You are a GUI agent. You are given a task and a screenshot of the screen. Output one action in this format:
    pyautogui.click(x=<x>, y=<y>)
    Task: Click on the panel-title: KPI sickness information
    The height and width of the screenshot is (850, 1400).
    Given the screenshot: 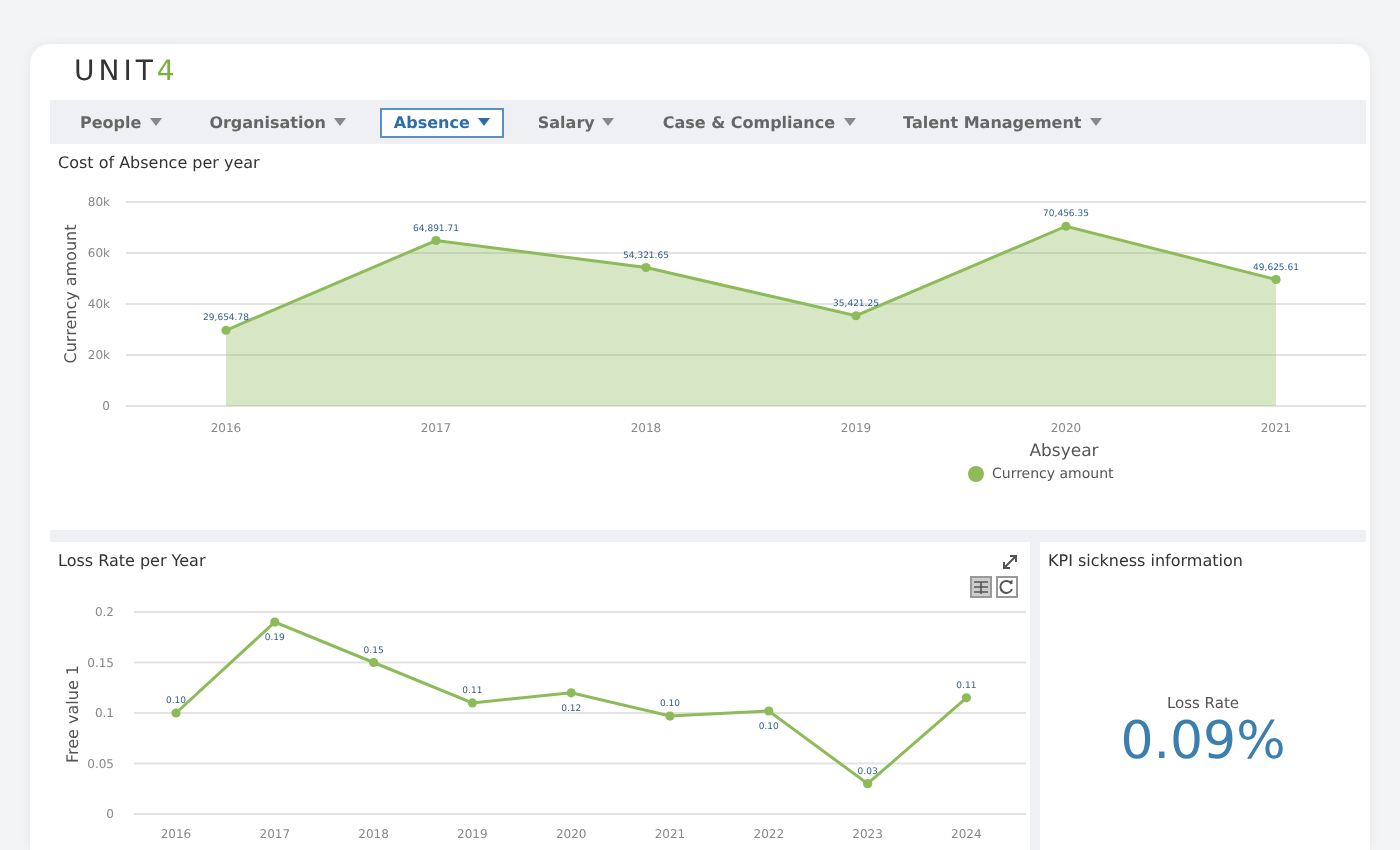 What is the action you would take?
    pyautogui.click(x=1145, y=560)
    